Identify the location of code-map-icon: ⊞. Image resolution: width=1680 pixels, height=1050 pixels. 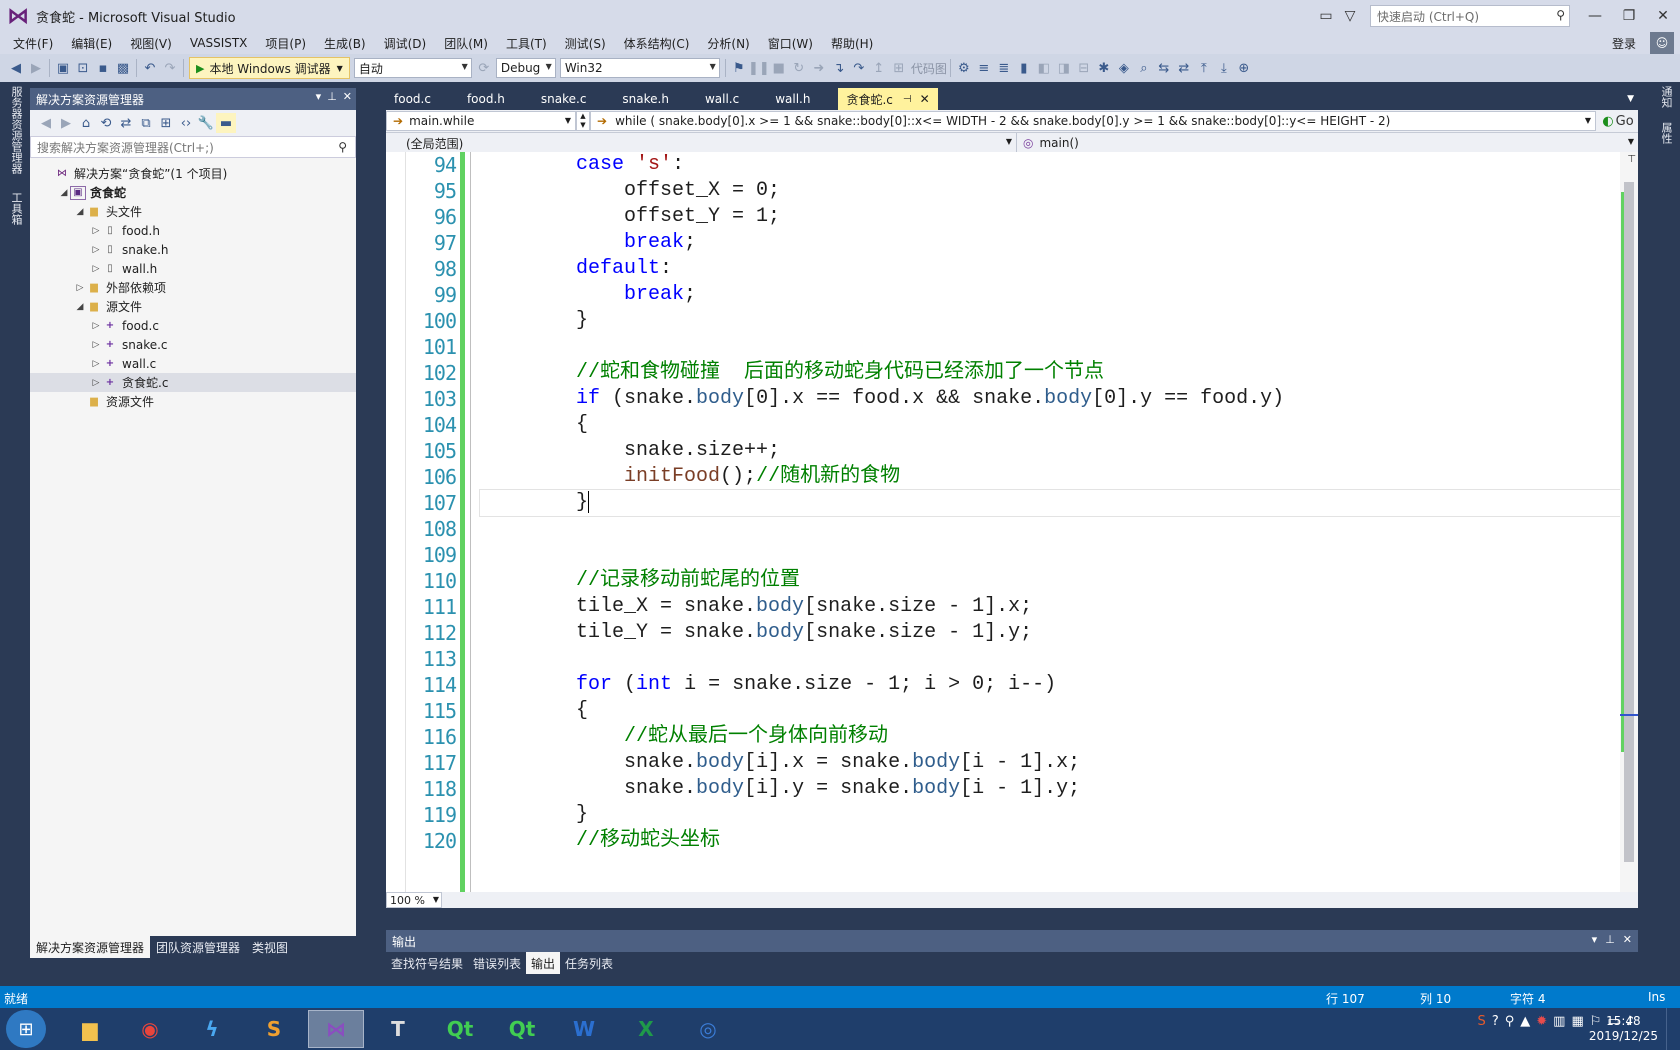
(899, 68).